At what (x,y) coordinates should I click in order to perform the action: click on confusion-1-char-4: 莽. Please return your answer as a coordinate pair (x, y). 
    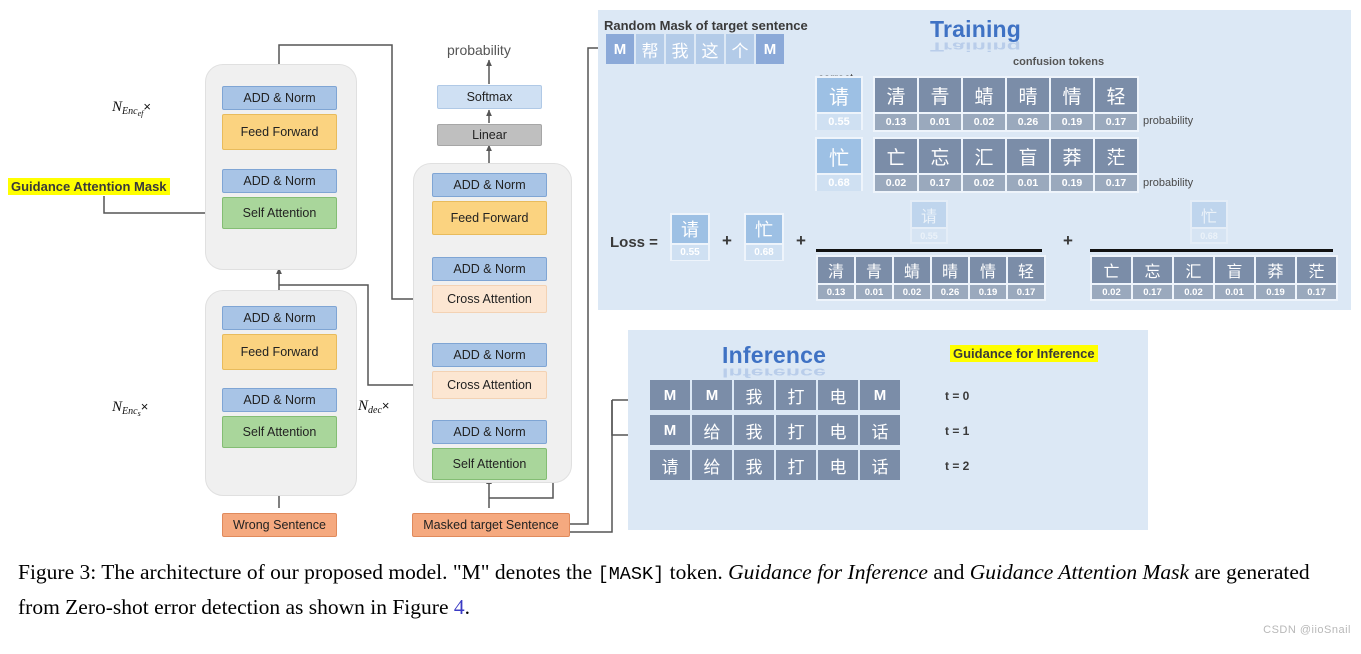
    Looking at the image, I should click on (1072, 156).